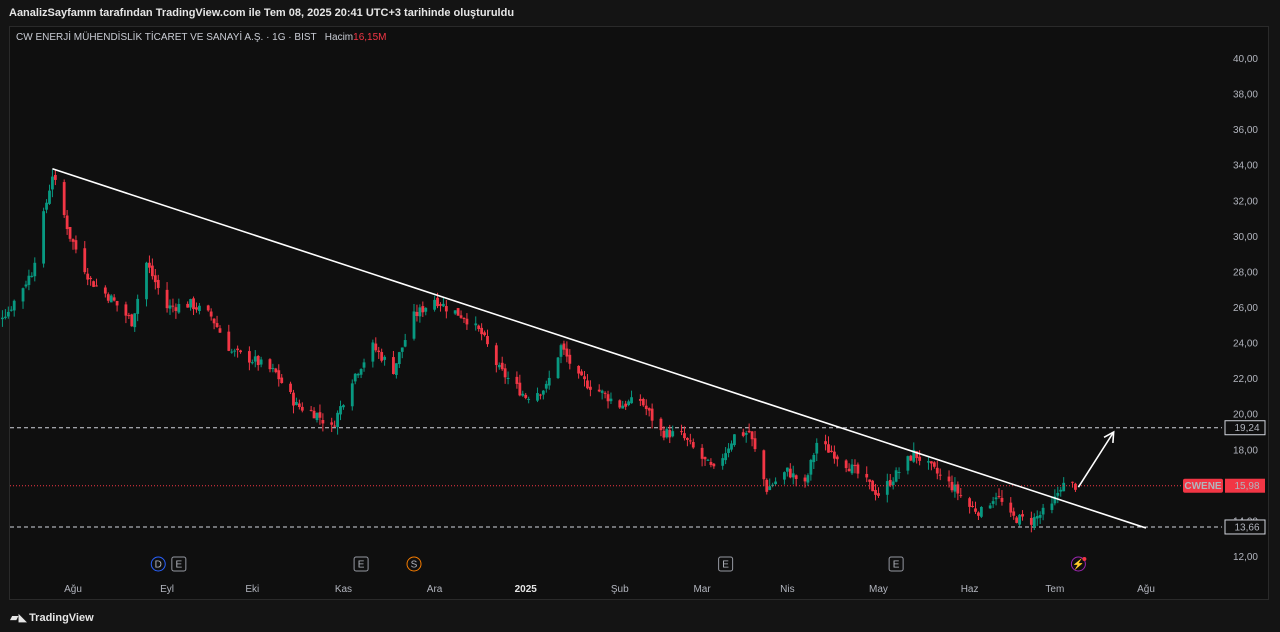 This screenshot has width=1280, height=632. I want to click on y-tick-label: 32,00, so click(1245, 201).